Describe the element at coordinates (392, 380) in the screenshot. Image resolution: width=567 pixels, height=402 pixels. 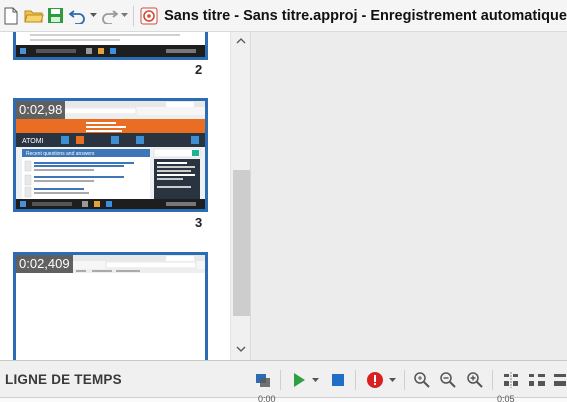
I see `record-dropdown-icon` at that location.